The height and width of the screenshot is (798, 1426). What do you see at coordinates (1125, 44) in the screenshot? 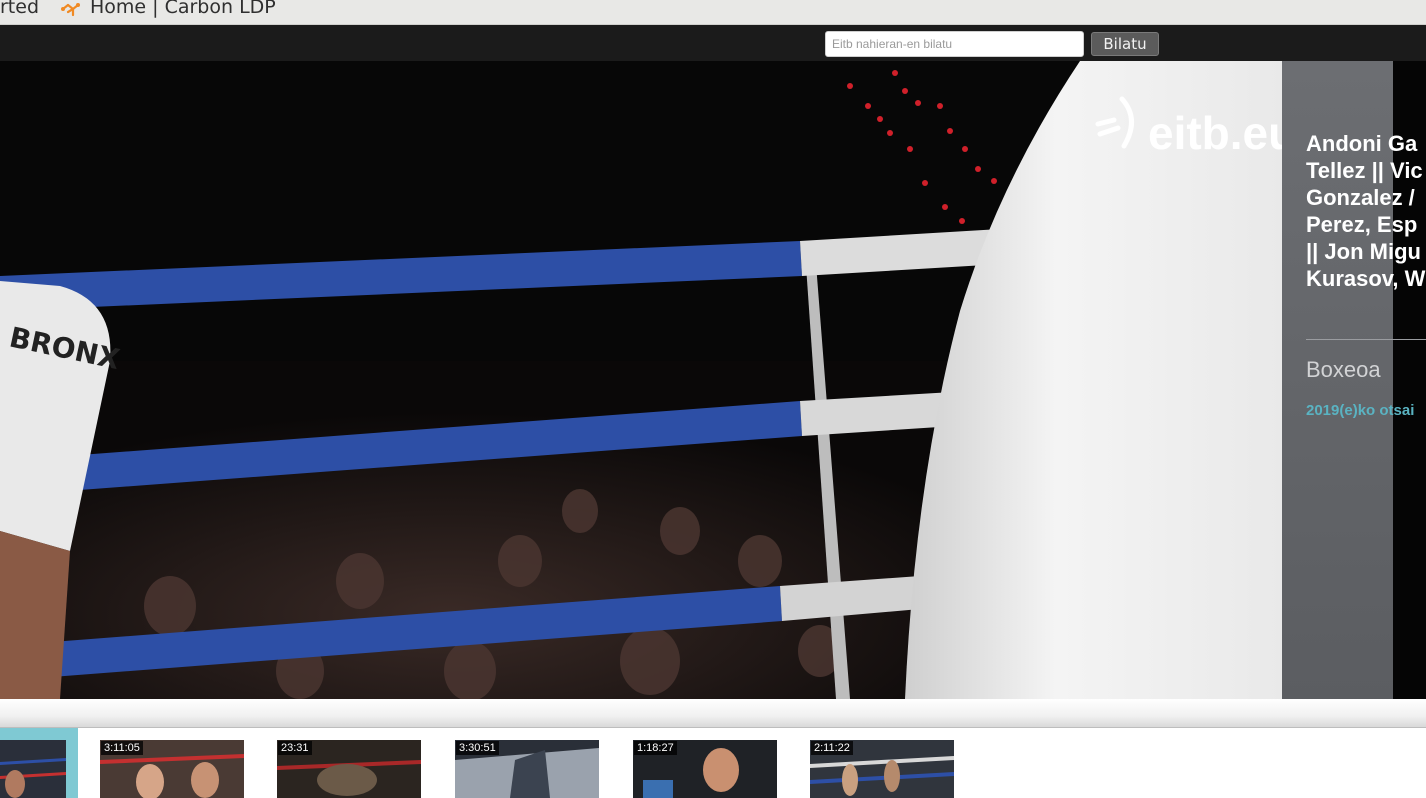
I see `search-button: Bilatu` at bounding box center [1125, 44].